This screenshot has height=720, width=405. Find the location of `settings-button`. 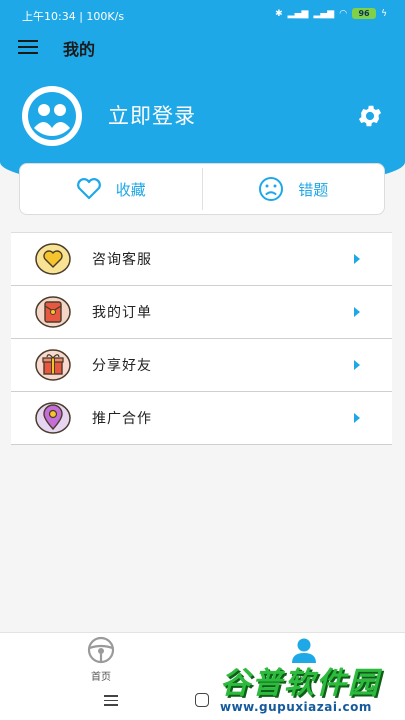

settings-button is located at coordinates (370, 116).